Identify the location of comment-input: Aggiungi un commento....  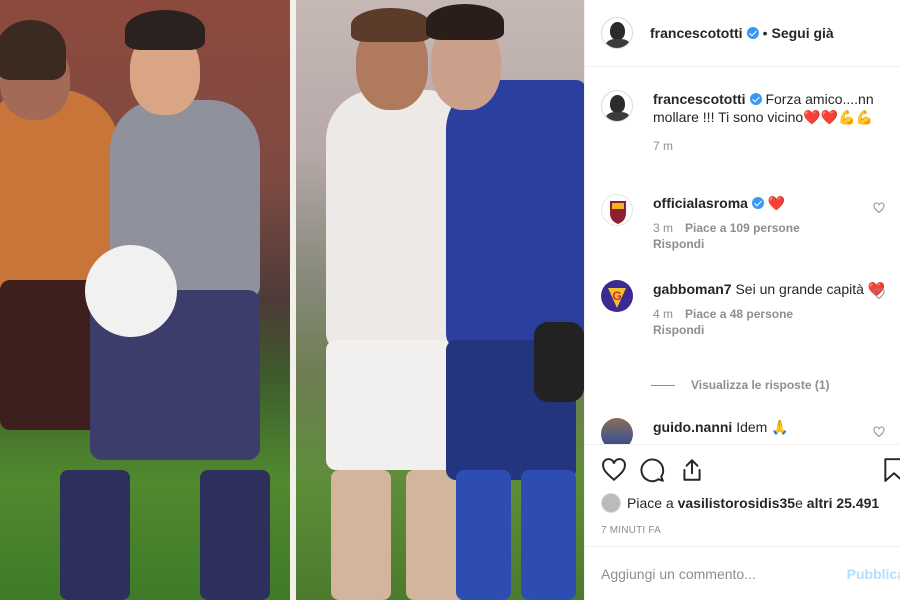
(678, 574).